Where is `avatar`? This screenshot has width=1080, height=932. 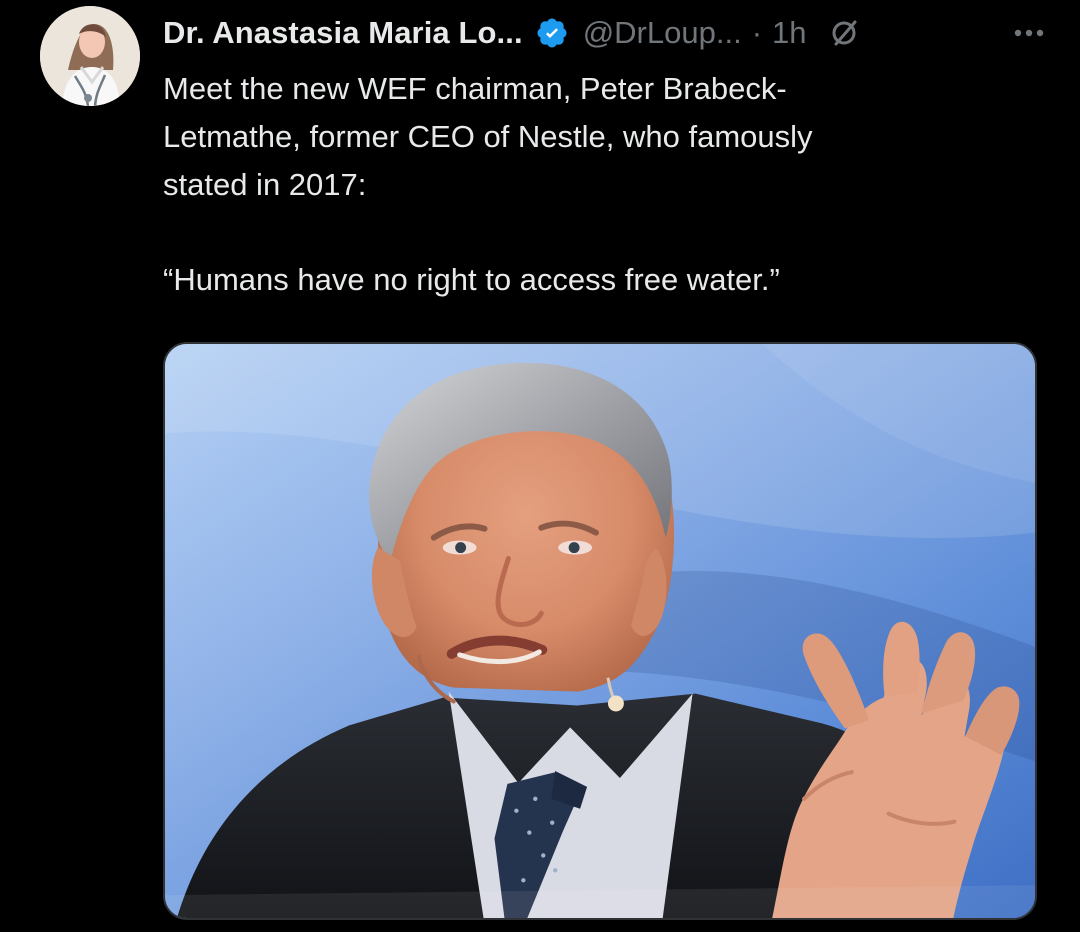
avatar is located at coordinates (90, 56).